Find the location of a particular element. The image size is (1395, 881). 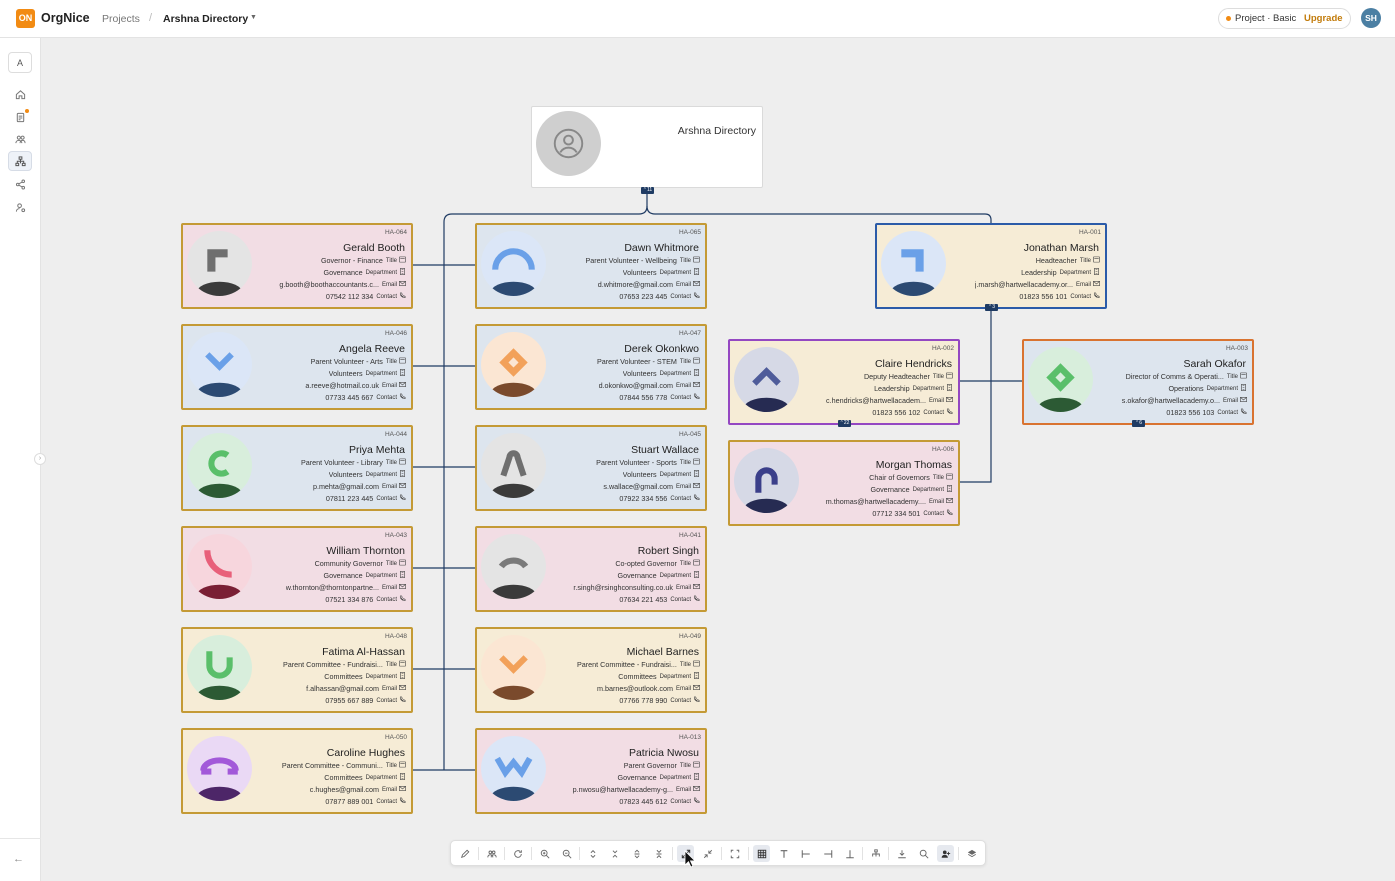

pencil-icon is located at coordinates (464, 853).